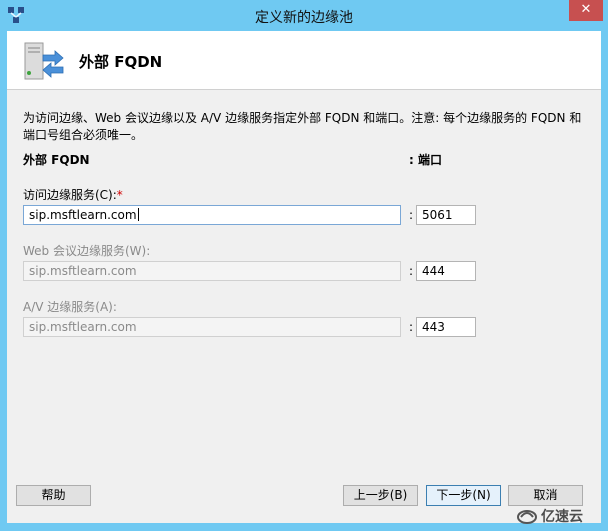 The height and width of the screenshot is (531, 608). What do you see at coordinates (527, 517) in the screenshot?
I see `yisu-logo-icon` at bounding box center [527, 517].